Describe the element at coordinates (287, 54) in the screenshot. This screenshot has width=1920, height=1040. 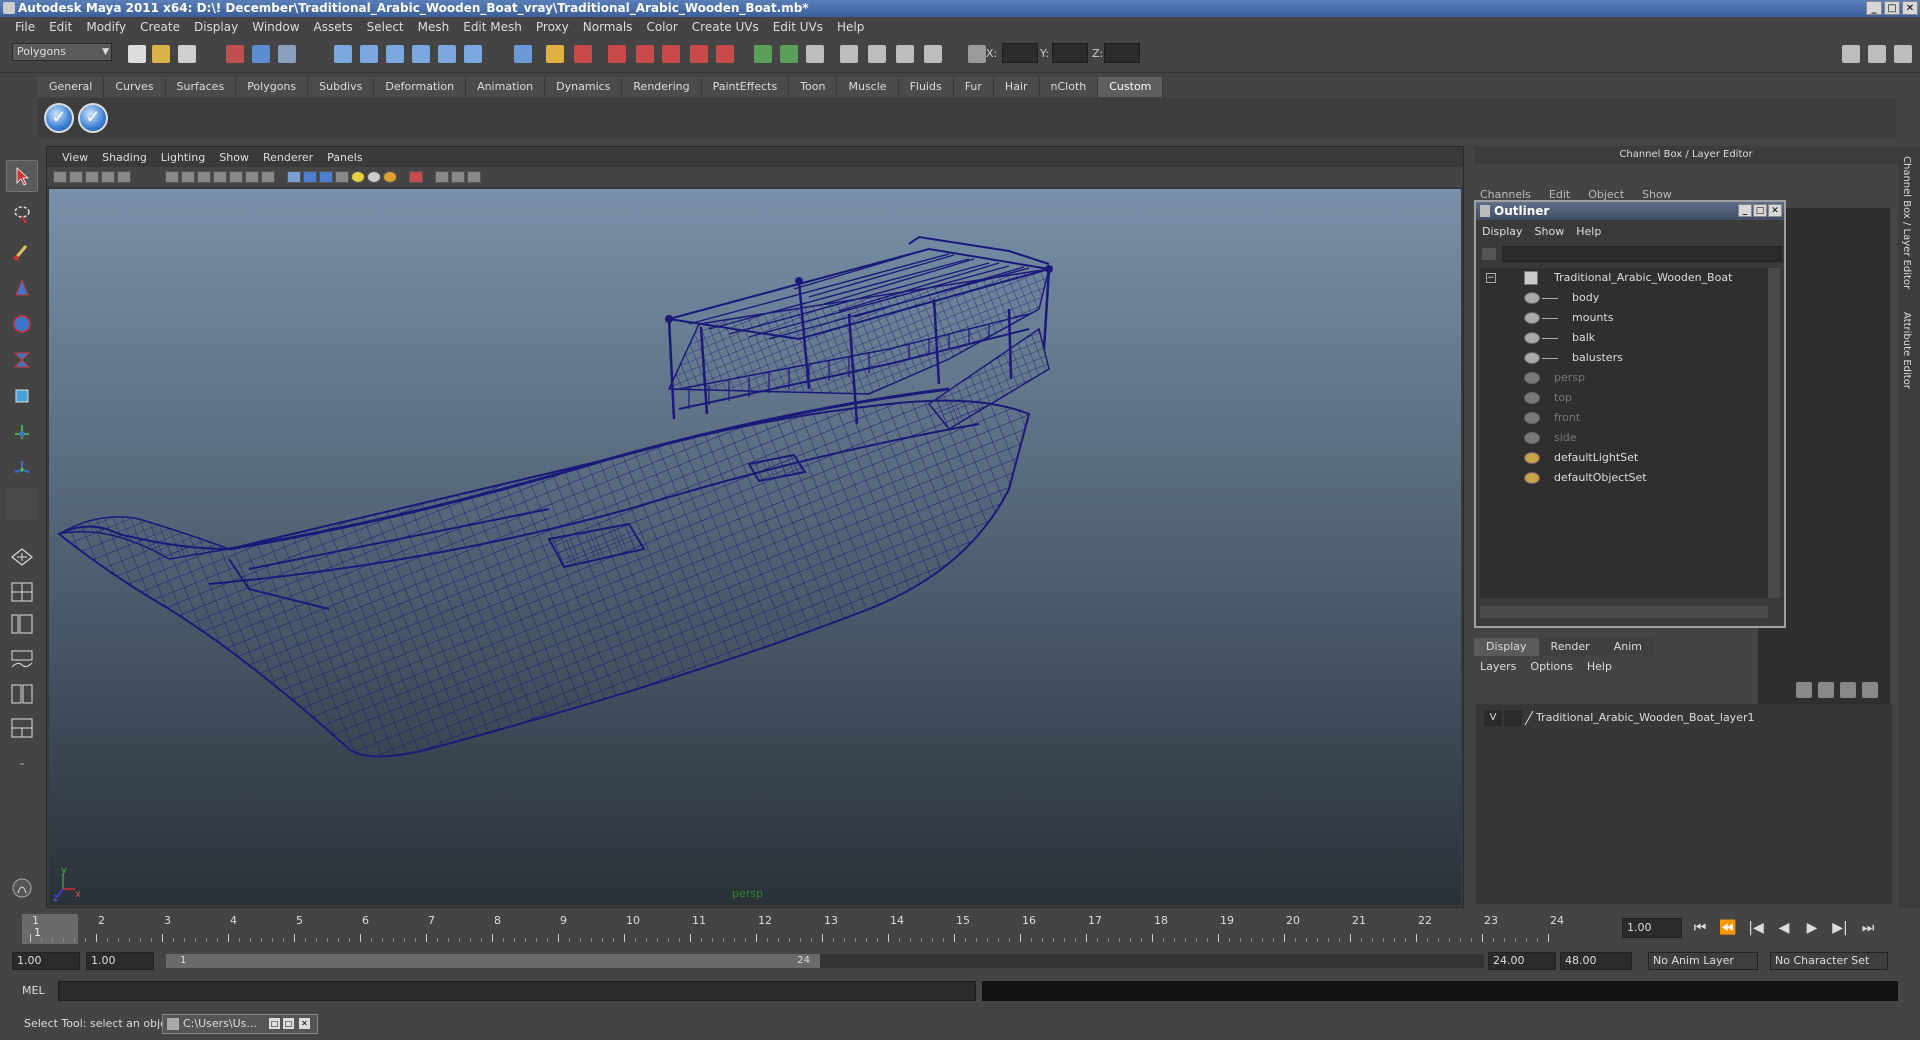
I see `select-component-icon` at that location.